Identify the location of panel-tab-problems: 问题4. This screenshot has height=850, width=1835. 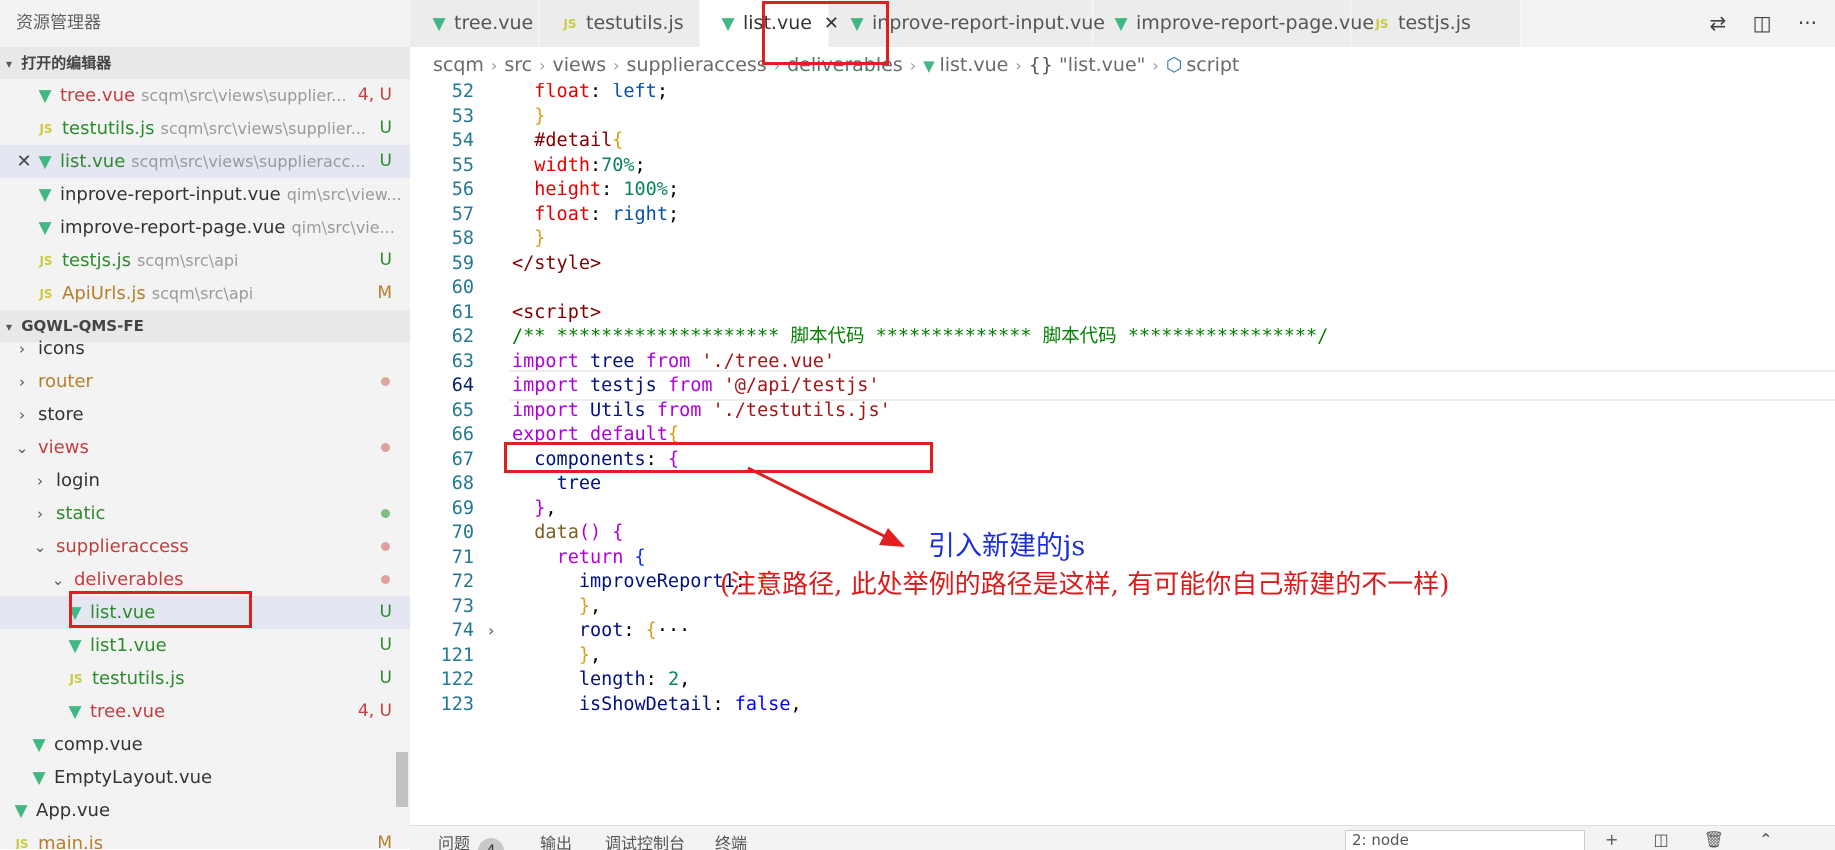
(471, 840).